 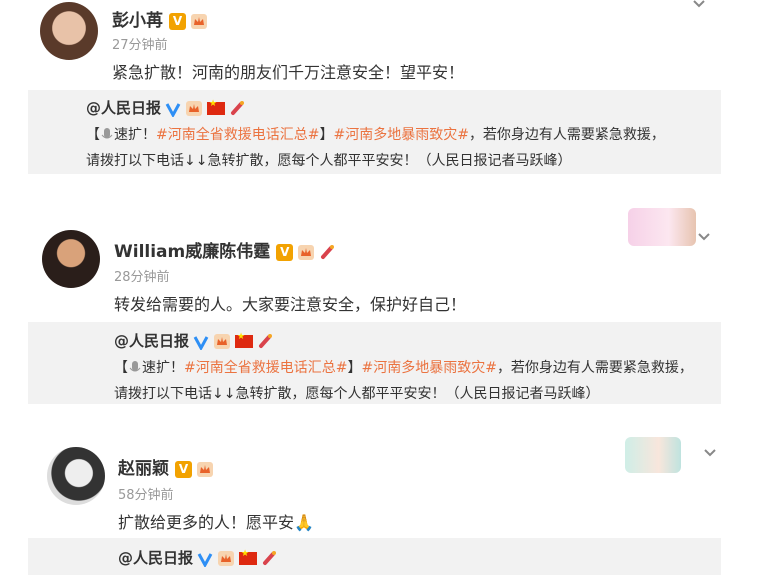 What do you see at coordinates (710, 453) in the screenshot?
I see `chevron-down-icon` at bounding box center [710, 453].